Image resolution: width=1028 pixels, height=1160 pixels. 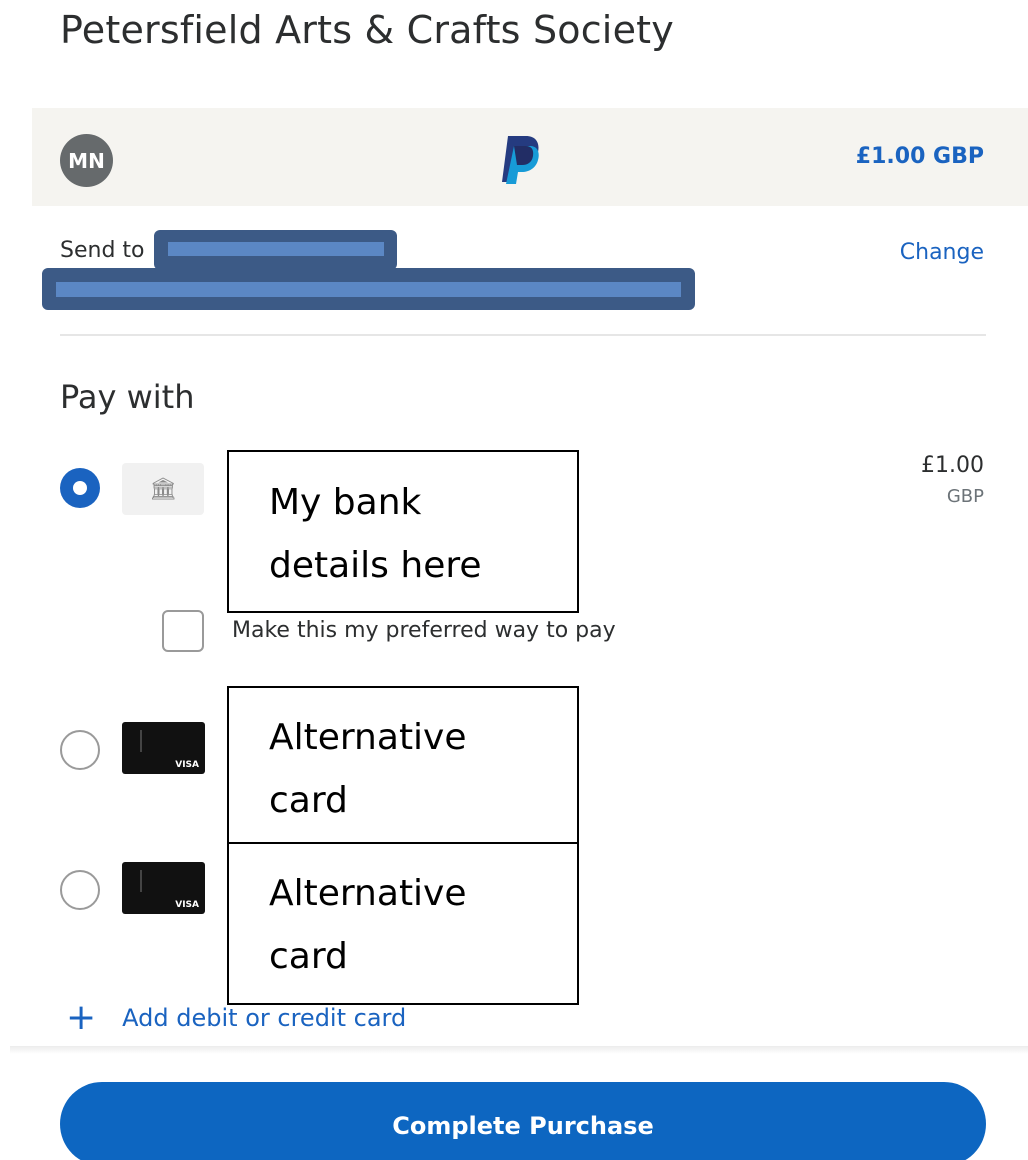 What do you see at coordinates (952, 465) in the screenshot?
I see `bank-amount-value: £1.00` at bounding box center [952, 465].